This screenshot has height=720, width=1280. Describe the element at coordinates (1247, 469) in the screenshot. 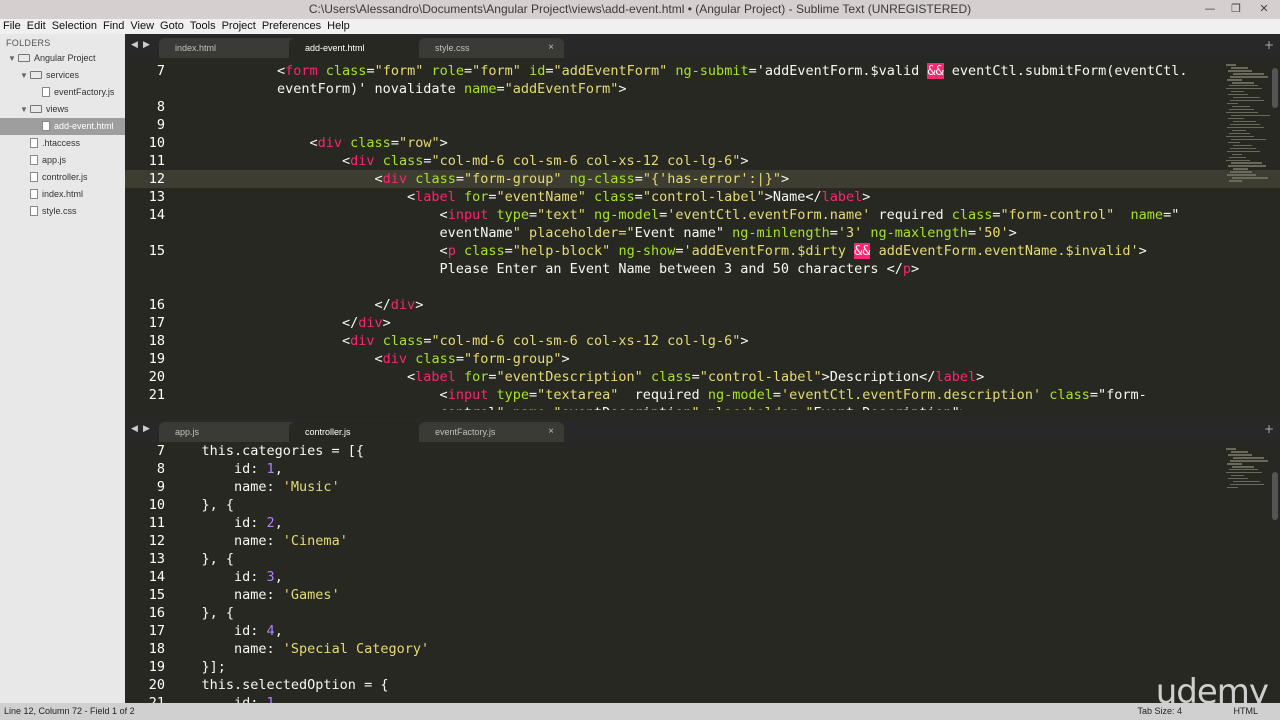

I see `bottom-minimap` at that location.